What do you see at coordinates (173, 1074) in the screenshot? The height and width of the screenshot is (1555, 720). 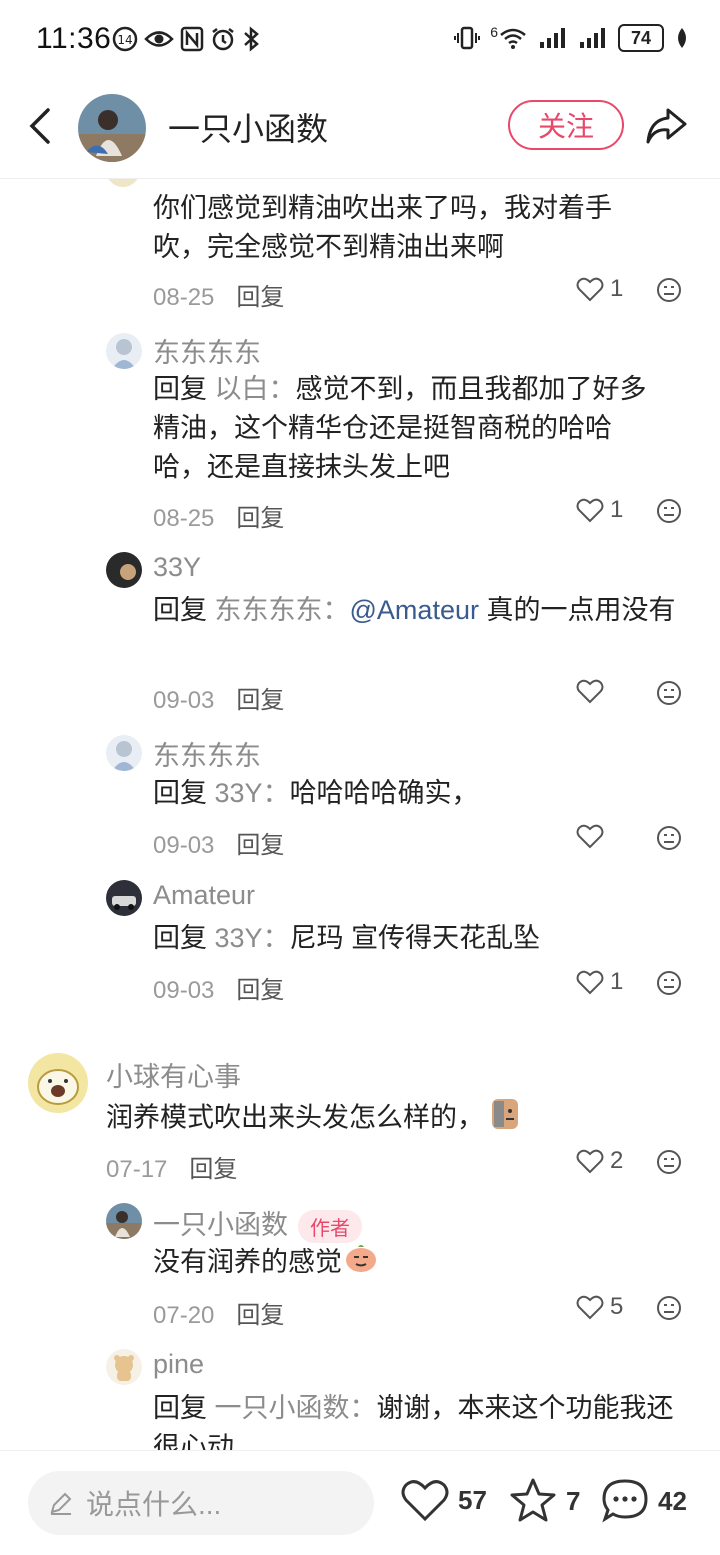 I see `commenter-name: 小球有心事` at bounding box center [173, 1074].